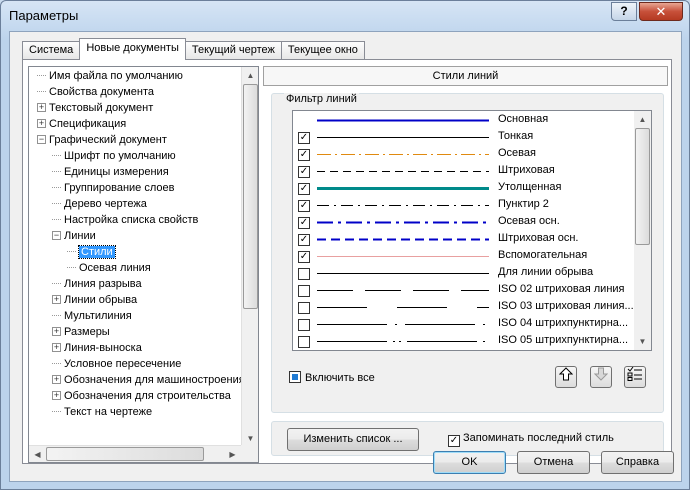 This screenshot has width=690, height=490. What do you see at coordinates (51, 50) in the screenshot?
I see `tab-system: Система` at bounding box center [51, 50].